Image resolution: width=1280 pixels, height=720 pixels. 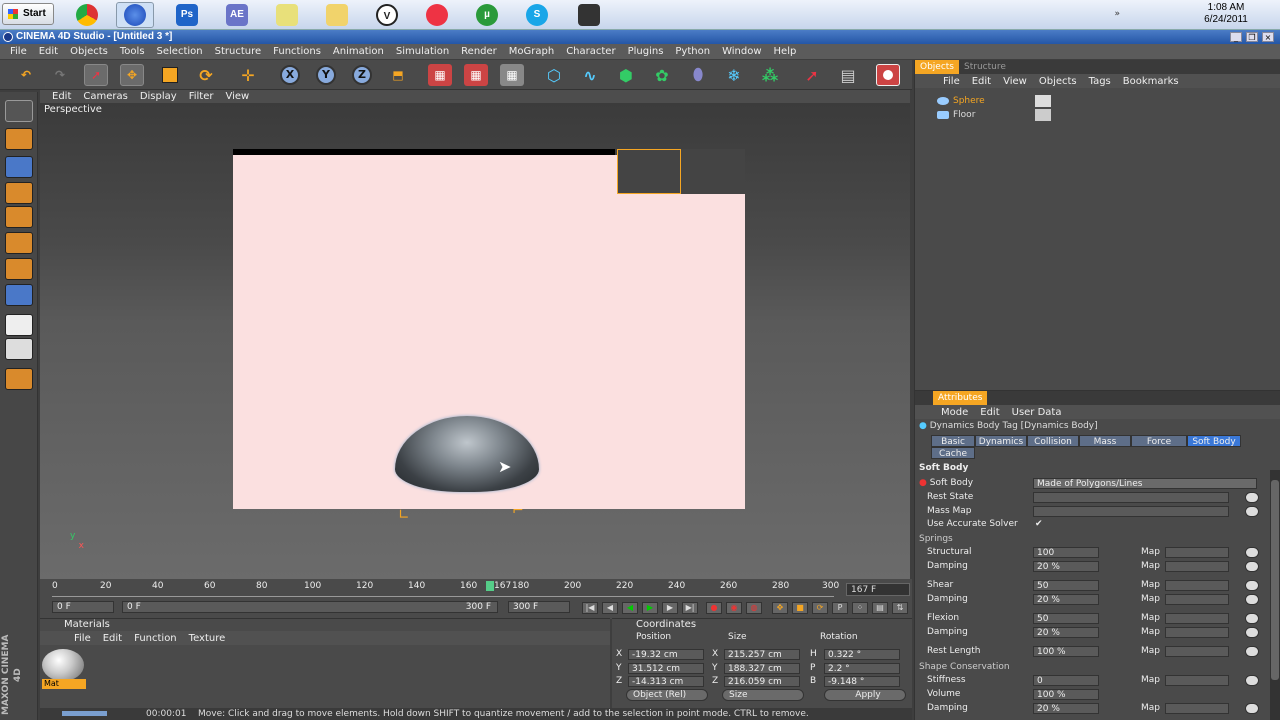 I want to click on viewport-menu-display: Display, so click(x=158, y=96).